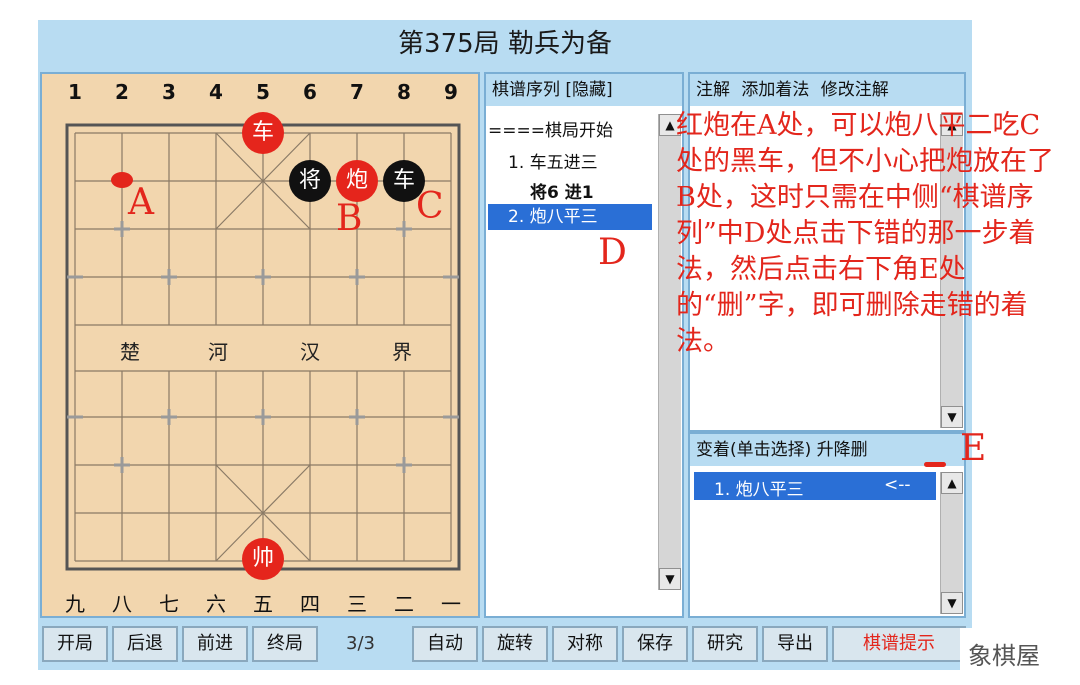 This screenshot has width=1080, height=685. I want to click on variations-scrollbar: ▲ ▼, so click(951, 543).